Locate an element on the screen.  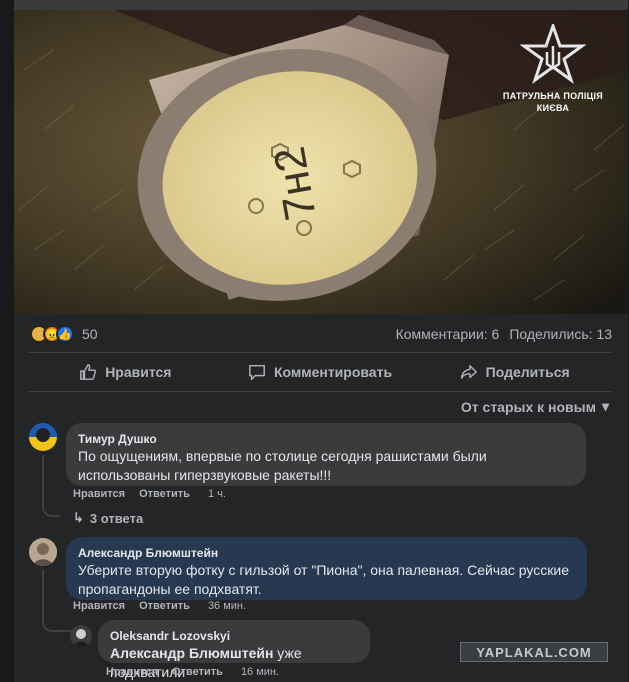
comment-meta: Нравится Ответить 1 ч. is located at coordinates (149, 494).